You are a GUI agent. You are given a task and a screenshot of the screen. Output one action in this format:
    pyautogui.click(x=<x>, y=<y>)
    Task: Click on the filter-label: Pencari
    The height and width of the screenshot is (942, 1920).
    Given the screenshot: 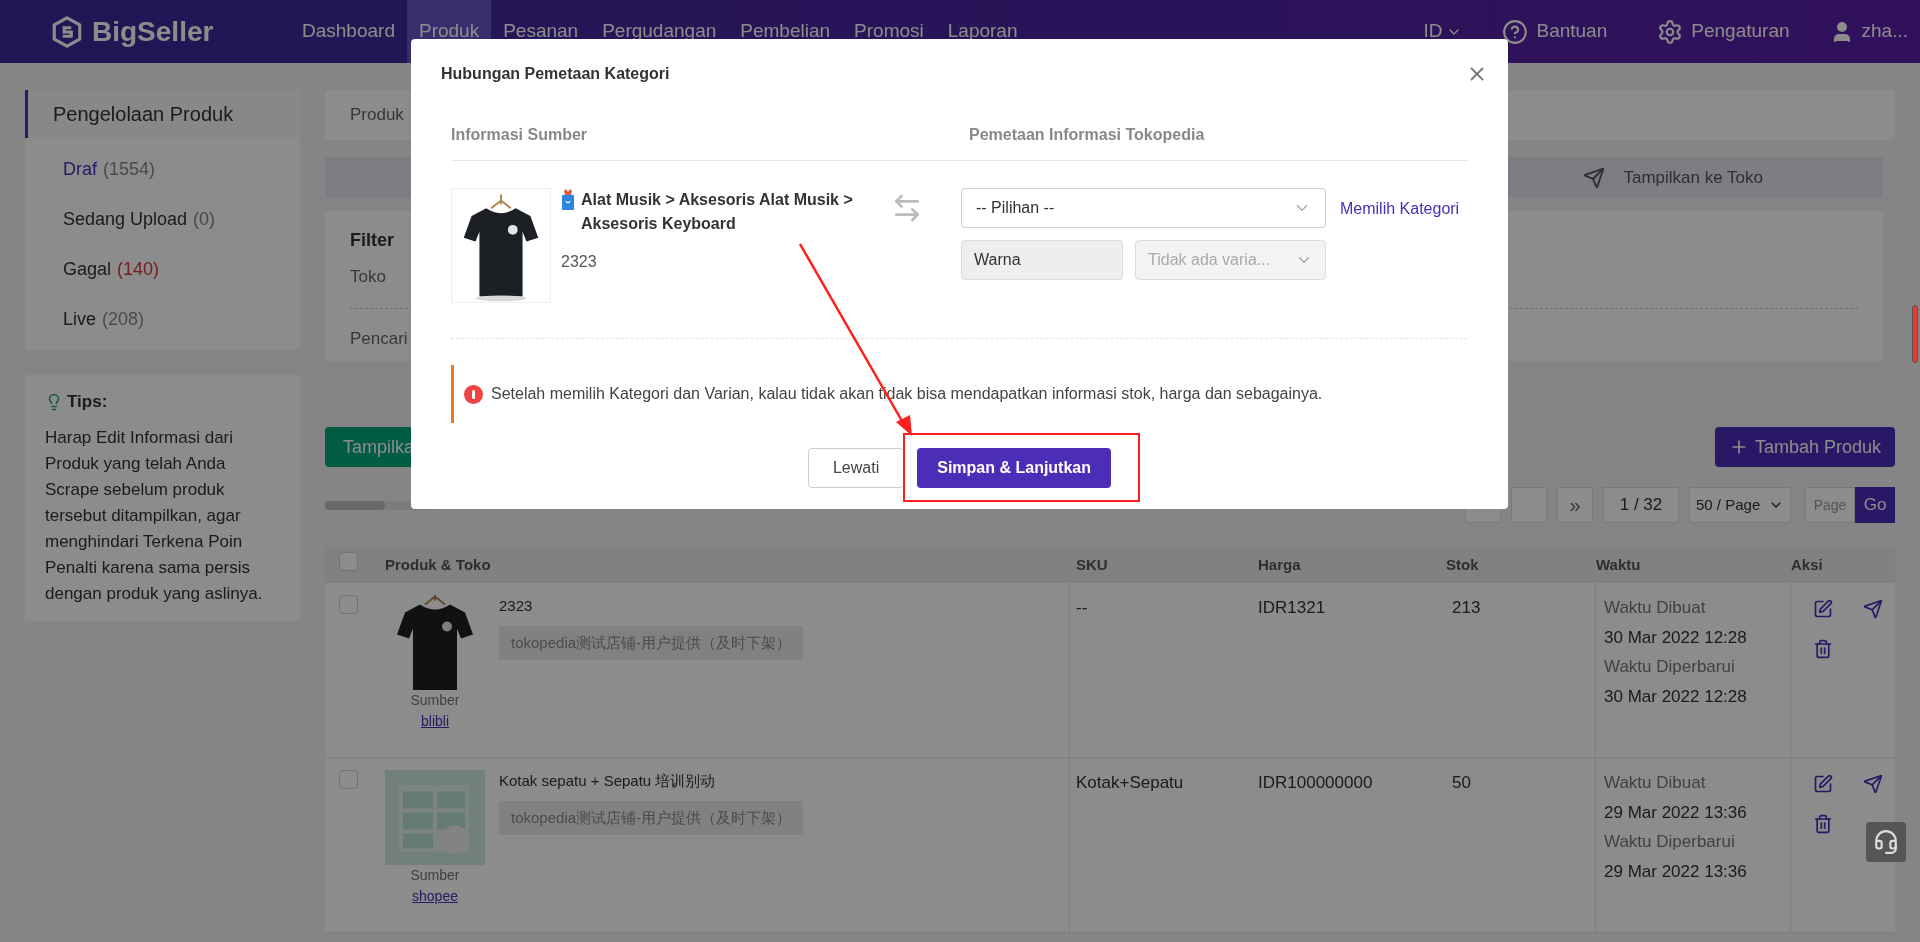 What is the action you would take?
    pyautogui.click(x=379, y=338)
    